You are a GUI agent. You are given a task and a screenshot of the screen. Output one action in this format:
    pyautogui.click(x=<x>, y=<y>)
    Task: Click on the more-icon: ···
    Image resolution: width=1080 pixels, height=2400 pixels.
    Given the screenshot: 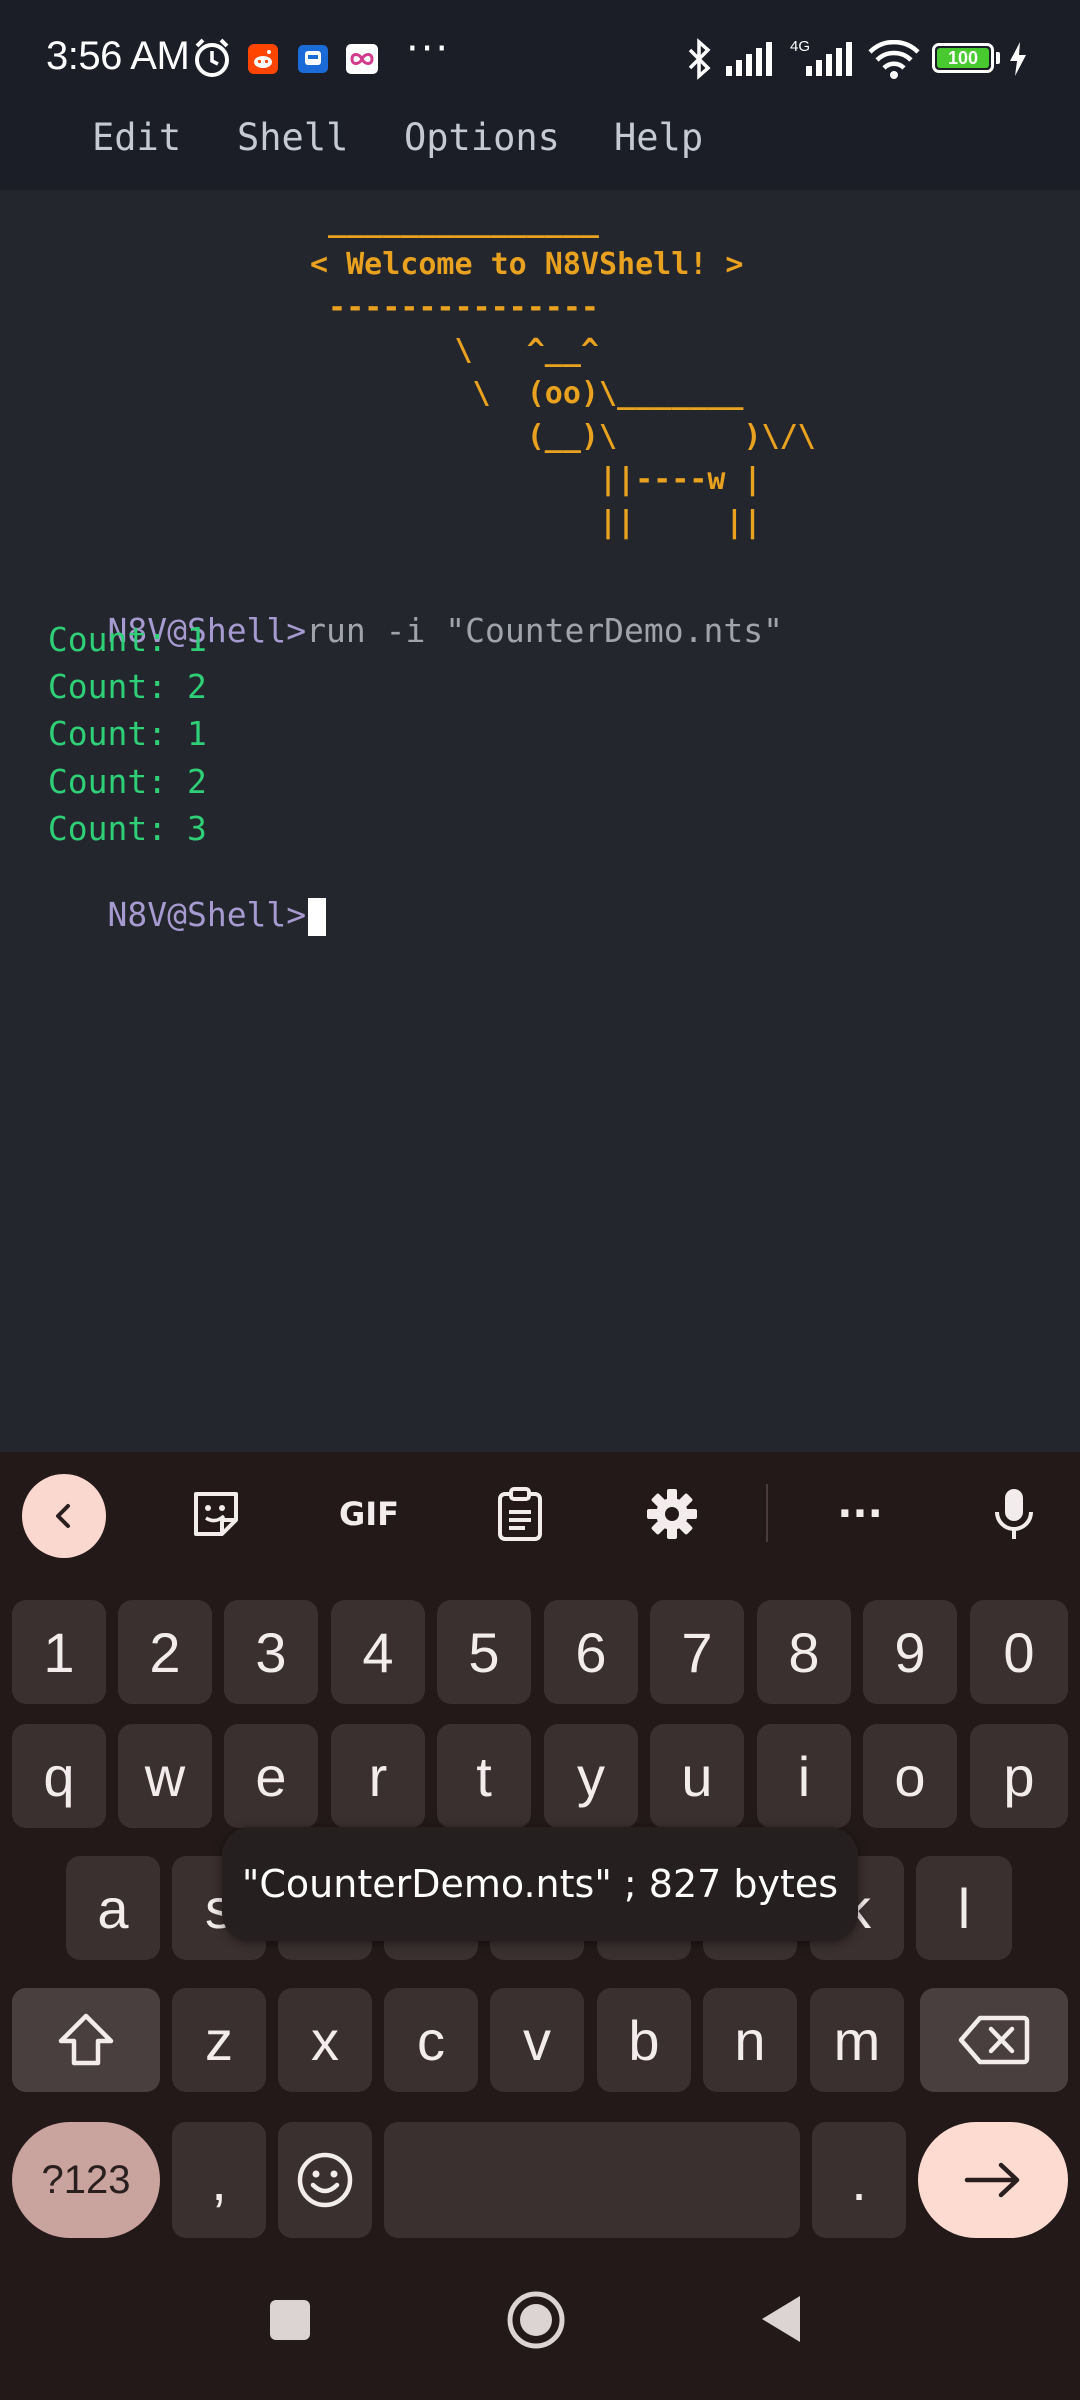 What is the action you would take?
    pyautogui.click(x=860, y=1514)
    